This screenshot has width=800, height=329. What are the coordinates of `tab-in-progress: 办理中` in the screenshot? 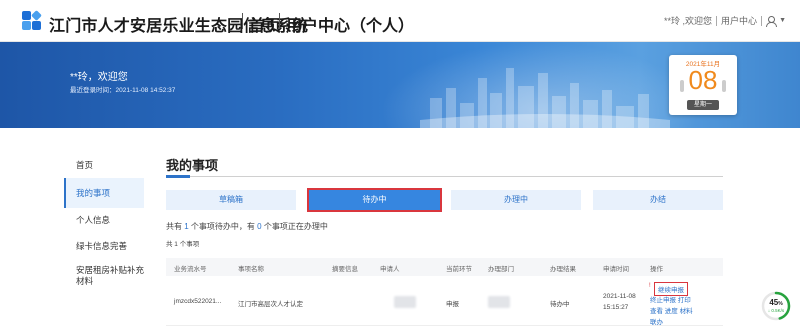 It's located at (516, 200).